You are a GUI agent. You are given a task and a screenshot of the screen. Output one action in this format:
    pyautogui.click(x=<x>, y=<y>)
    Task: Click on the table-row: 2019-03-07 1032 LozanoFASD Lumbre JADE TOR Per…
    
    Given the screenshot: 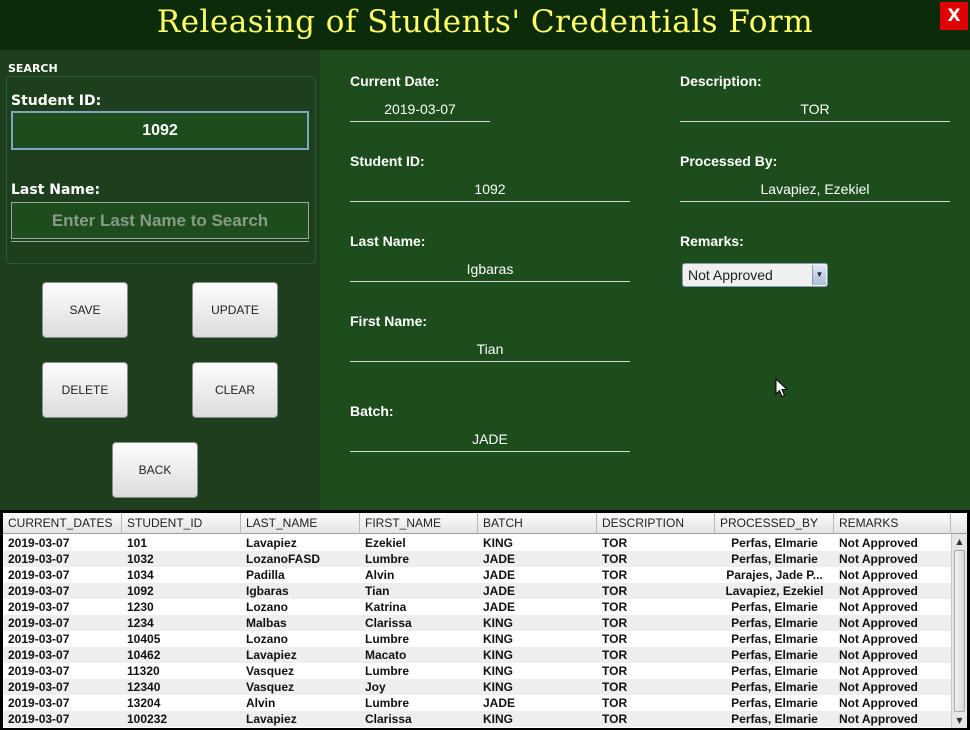 What is the action you would take?
    pyautogui.click(x=477, y=559)
    